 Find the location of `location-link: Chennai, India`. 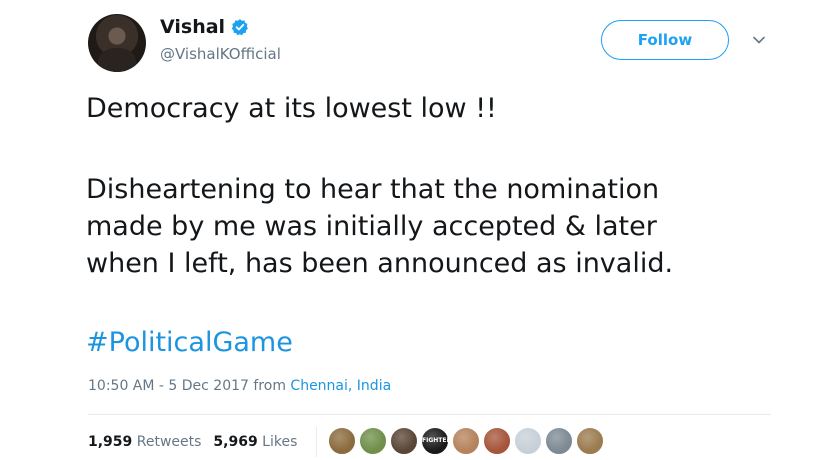

location-link: Chennai, India is located at coordinates (340, 386).